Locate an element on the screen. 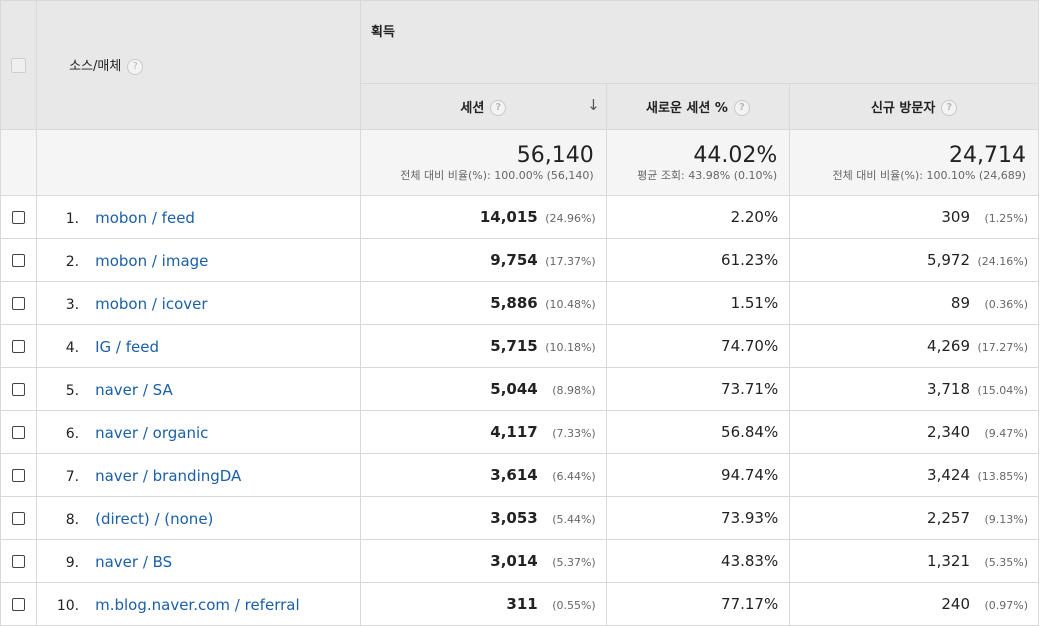 Image resolution: width=1040 pixels, height=626 pixels. new-session-pct-cell: 43.83% is located at coordinates (698, 561).